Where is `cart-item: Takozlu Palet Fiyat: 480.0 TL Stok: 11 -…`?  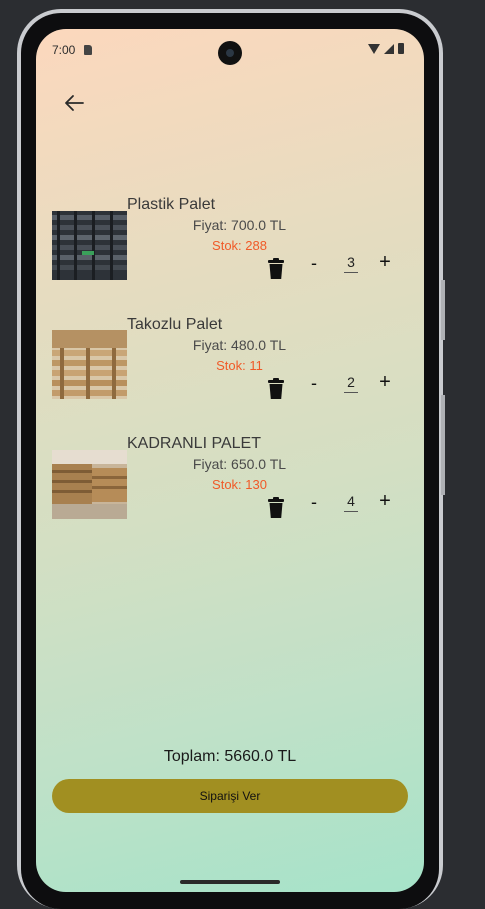 cart-item: Takozlu Palet Fiyat: 480.0 TL Stok: 11 -… is located at coordinates (232, 371).